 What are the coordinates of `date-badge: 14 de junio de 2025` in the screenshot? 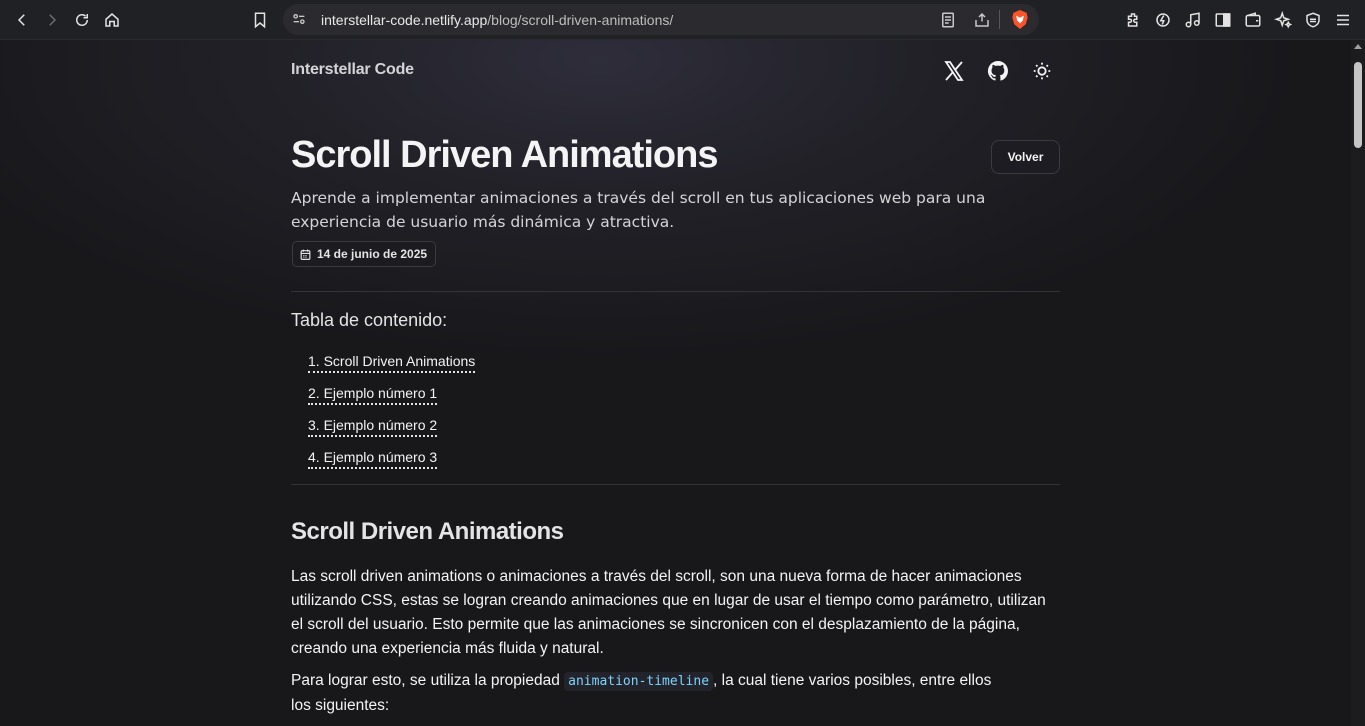 It's located at (364, 254).